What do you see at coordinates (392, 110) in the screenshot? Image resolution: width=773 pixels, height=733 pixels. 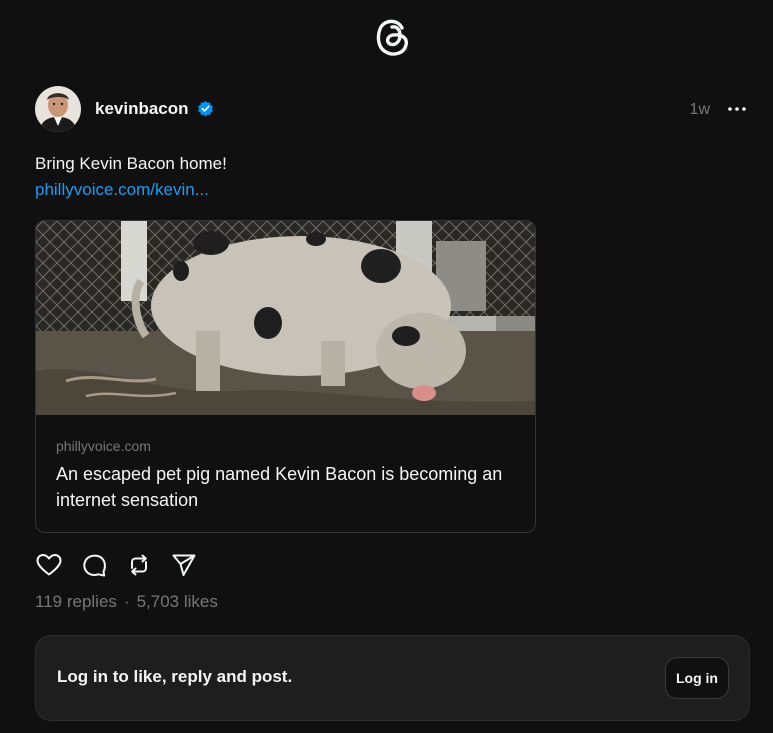 I see `post-header: kevinbacon 1w` at bounding box center [392, 110].